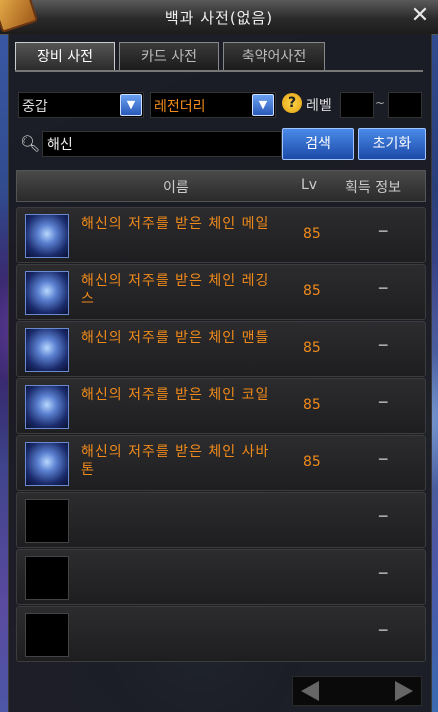 The height and width of the screenshot is (712, 438). Describe the element at coordinates (221, 406) in the screenshot. I see `table-row: 해신의 저주를 받은 체인 코일 85 ─` at that location.